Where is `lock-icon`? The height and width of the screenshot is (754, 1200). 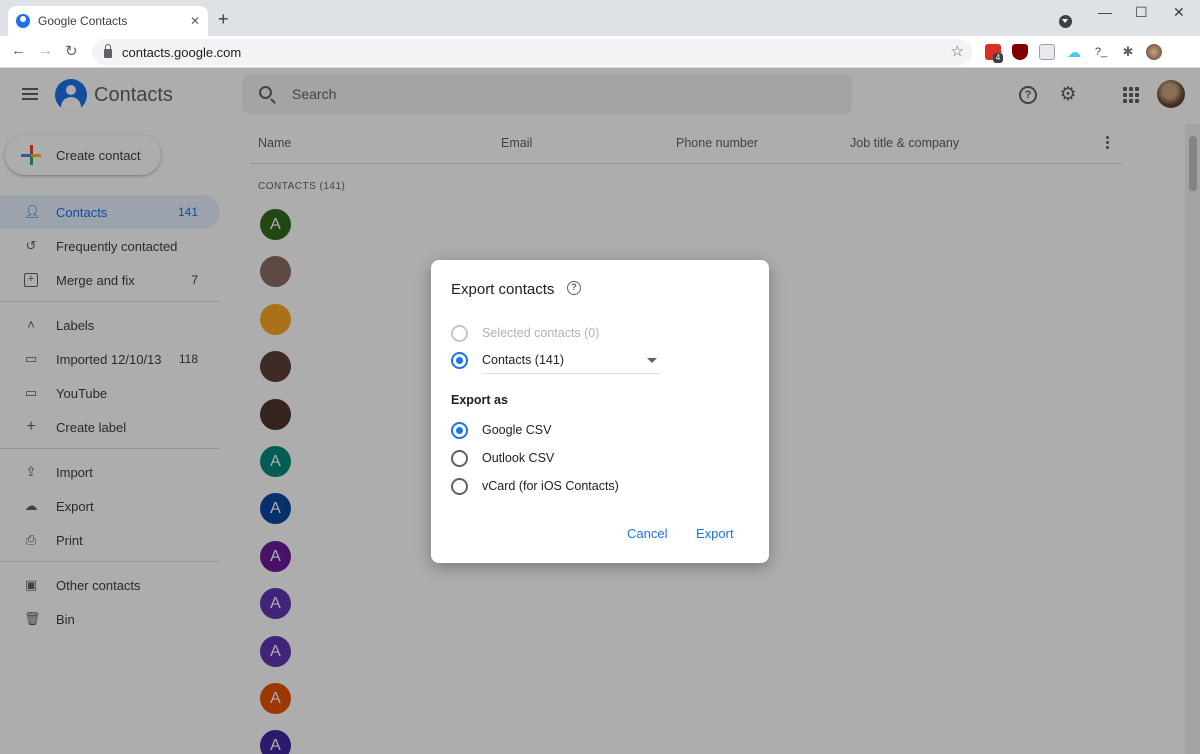 lock-icon is located at coordinates (108, 50).